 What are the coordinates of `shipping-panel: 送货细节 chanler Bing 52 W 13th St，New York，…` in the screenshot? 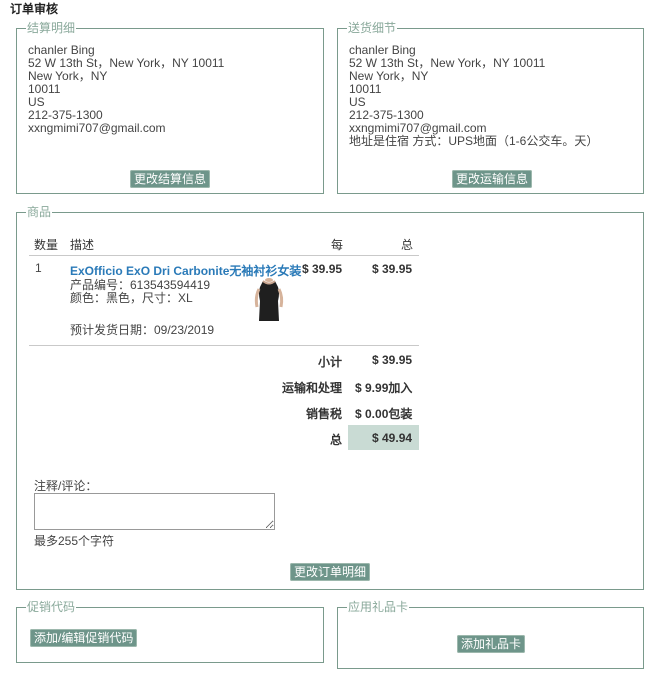 It's located at (490, 108).